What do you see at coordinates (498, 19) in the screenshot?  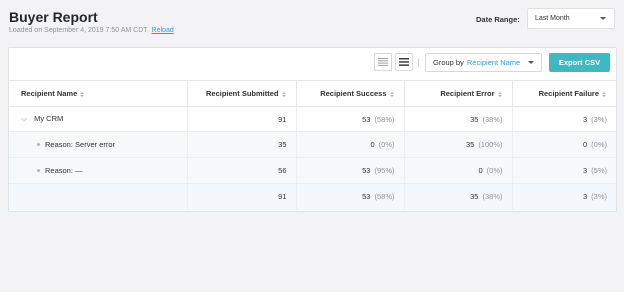 I see `date-range-label: Date Range:` at bounding box center [498, 19].